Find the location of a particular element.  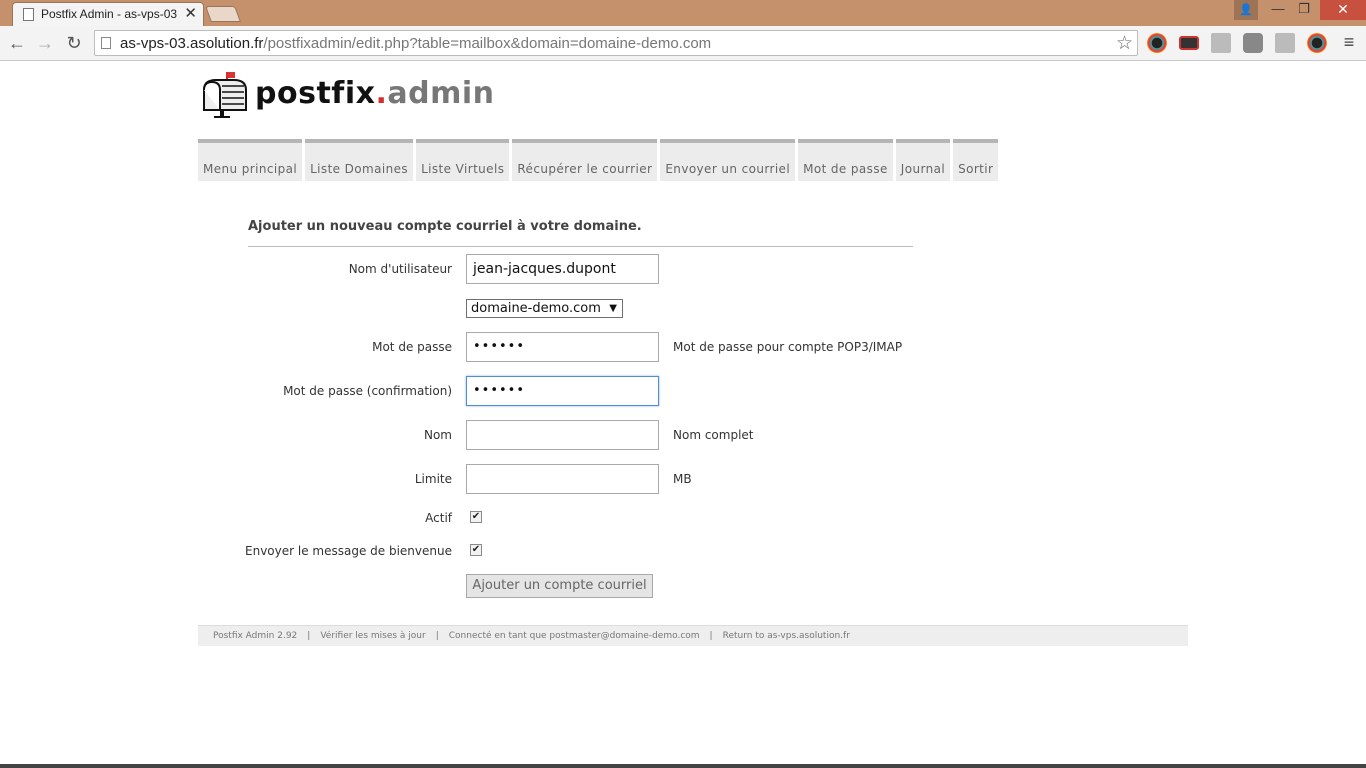

logo-text: postfix.admin is located at coordinates (375, 93).